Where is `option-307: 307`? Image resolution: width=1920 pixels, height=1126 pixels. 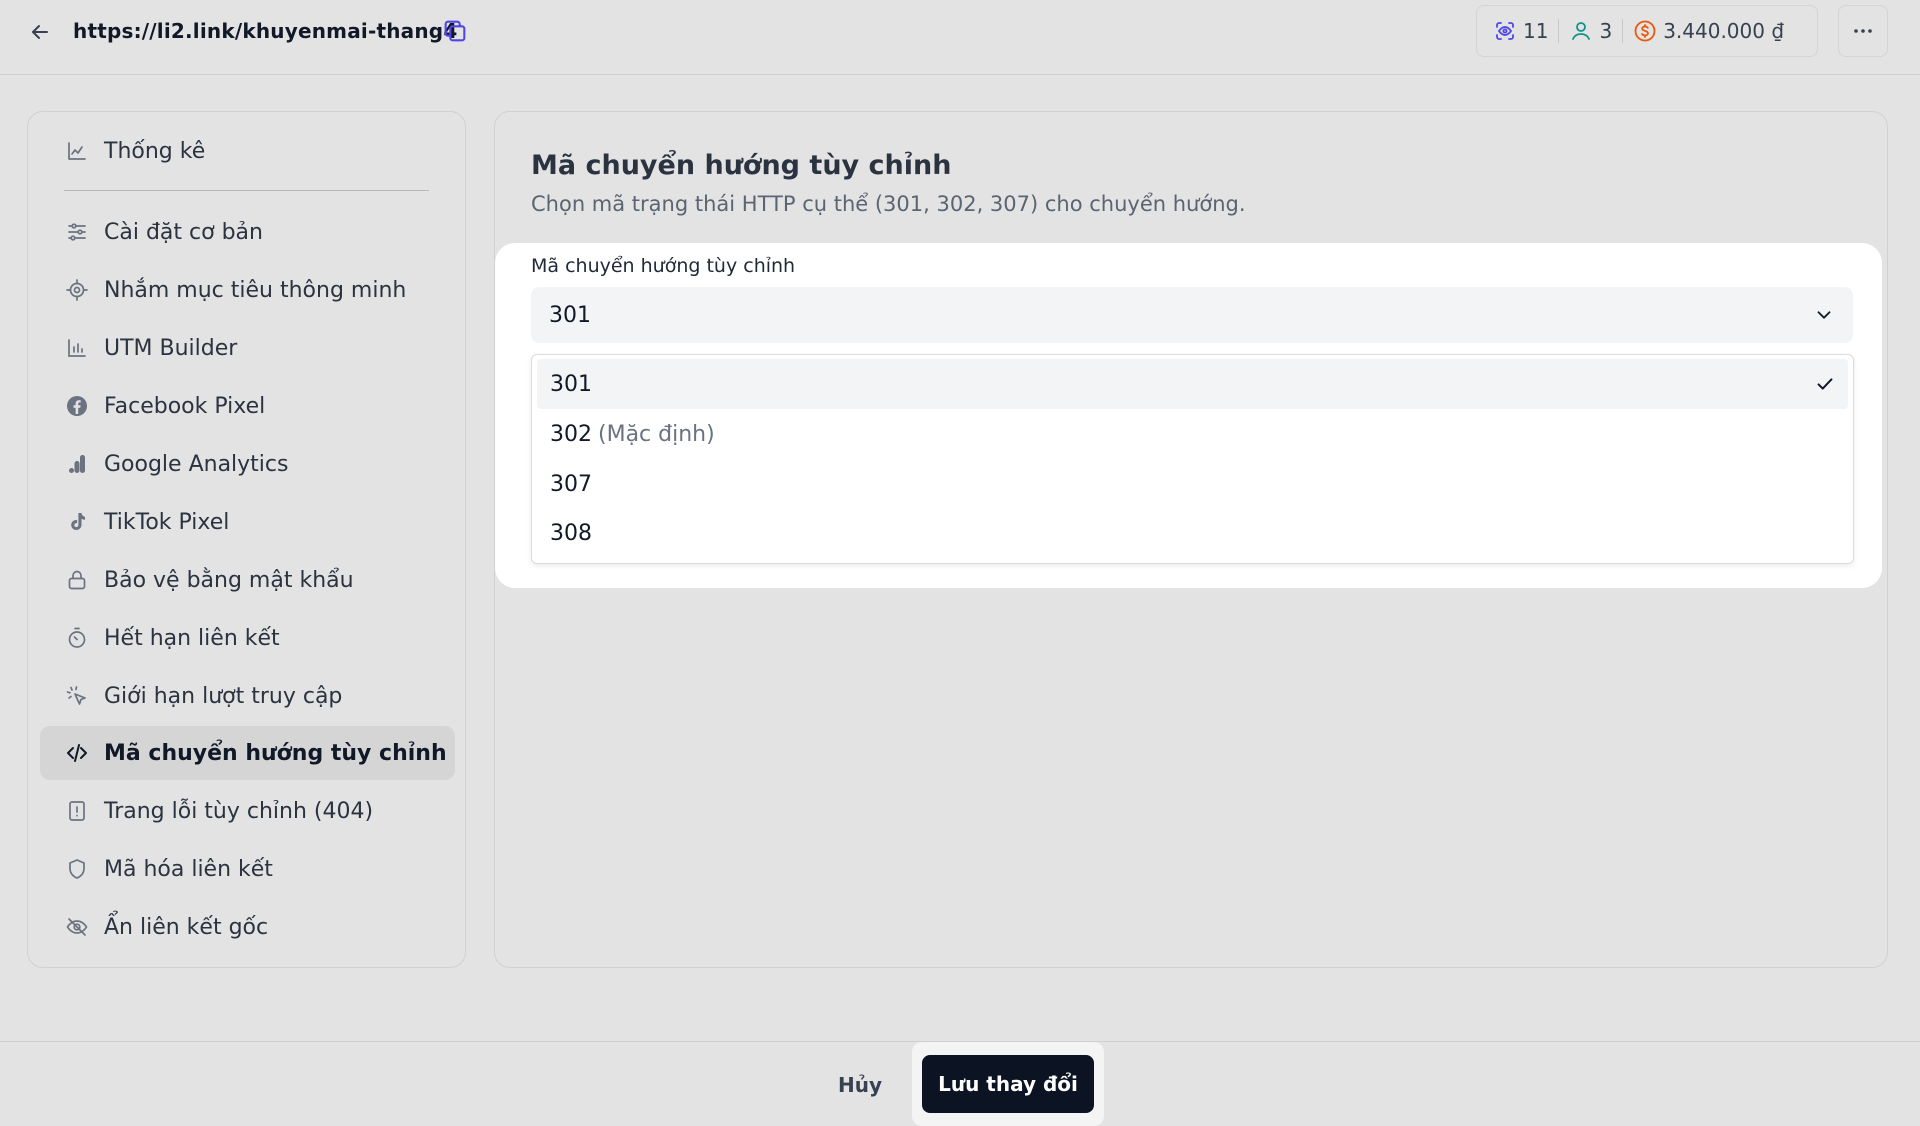 option-307: 307 is located at coordinates (1192, 484).